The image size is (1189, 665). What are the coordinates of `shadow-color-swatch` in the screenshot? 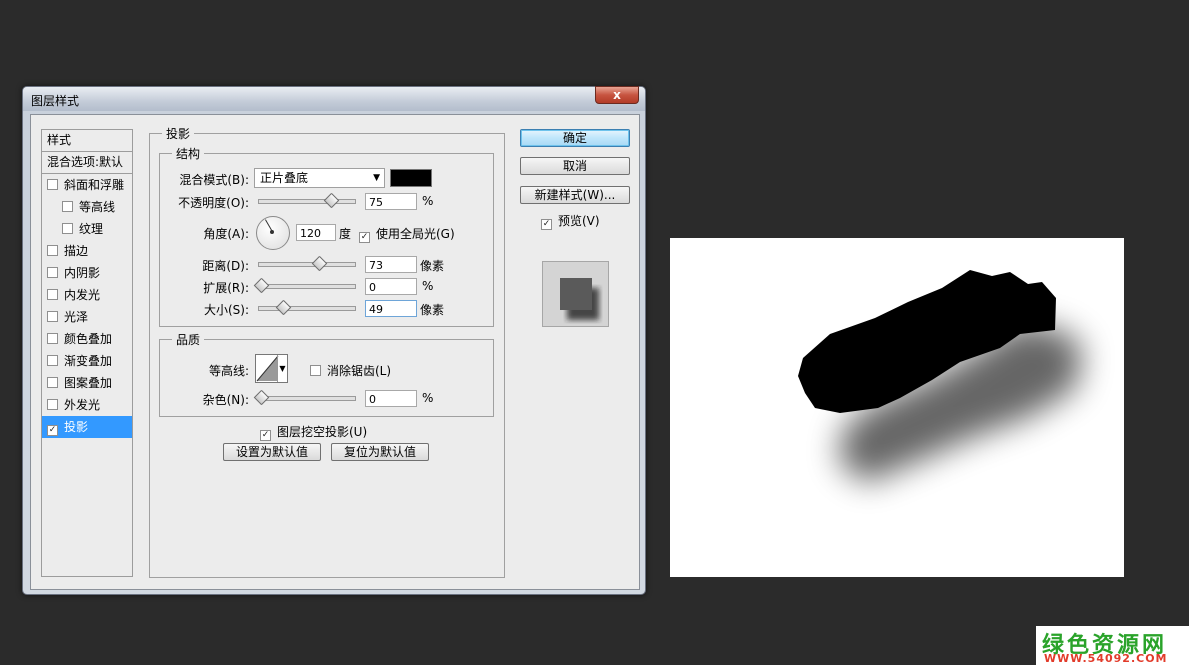 It's located at (411, 178).